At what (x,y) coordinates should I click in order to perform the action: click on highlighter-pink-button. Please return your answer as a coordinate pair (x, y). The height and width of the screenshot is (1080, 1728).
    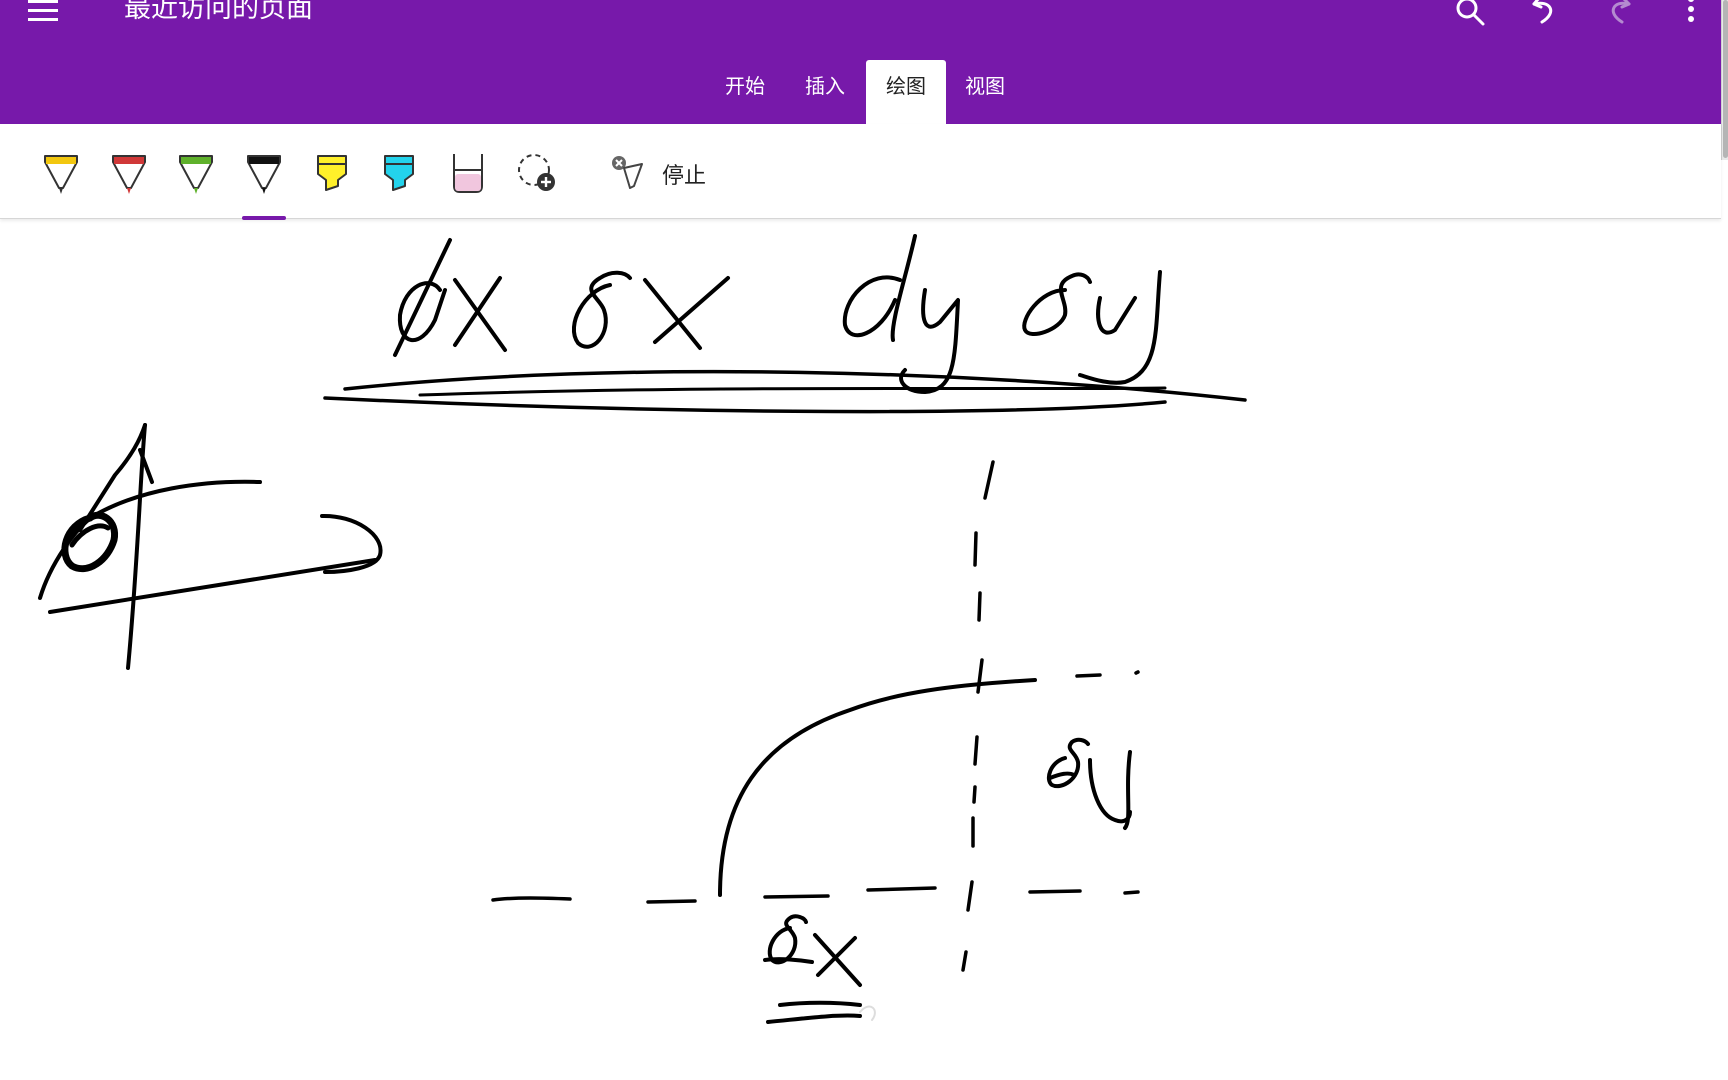
    Looking at the image, I should click on (468, 173).